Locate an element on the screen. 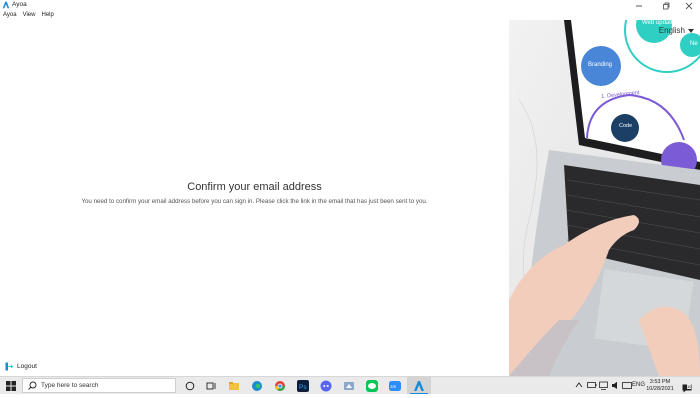 This screenshot has width=700, height=398. minimize-icon is located at coordinates (639, 5).